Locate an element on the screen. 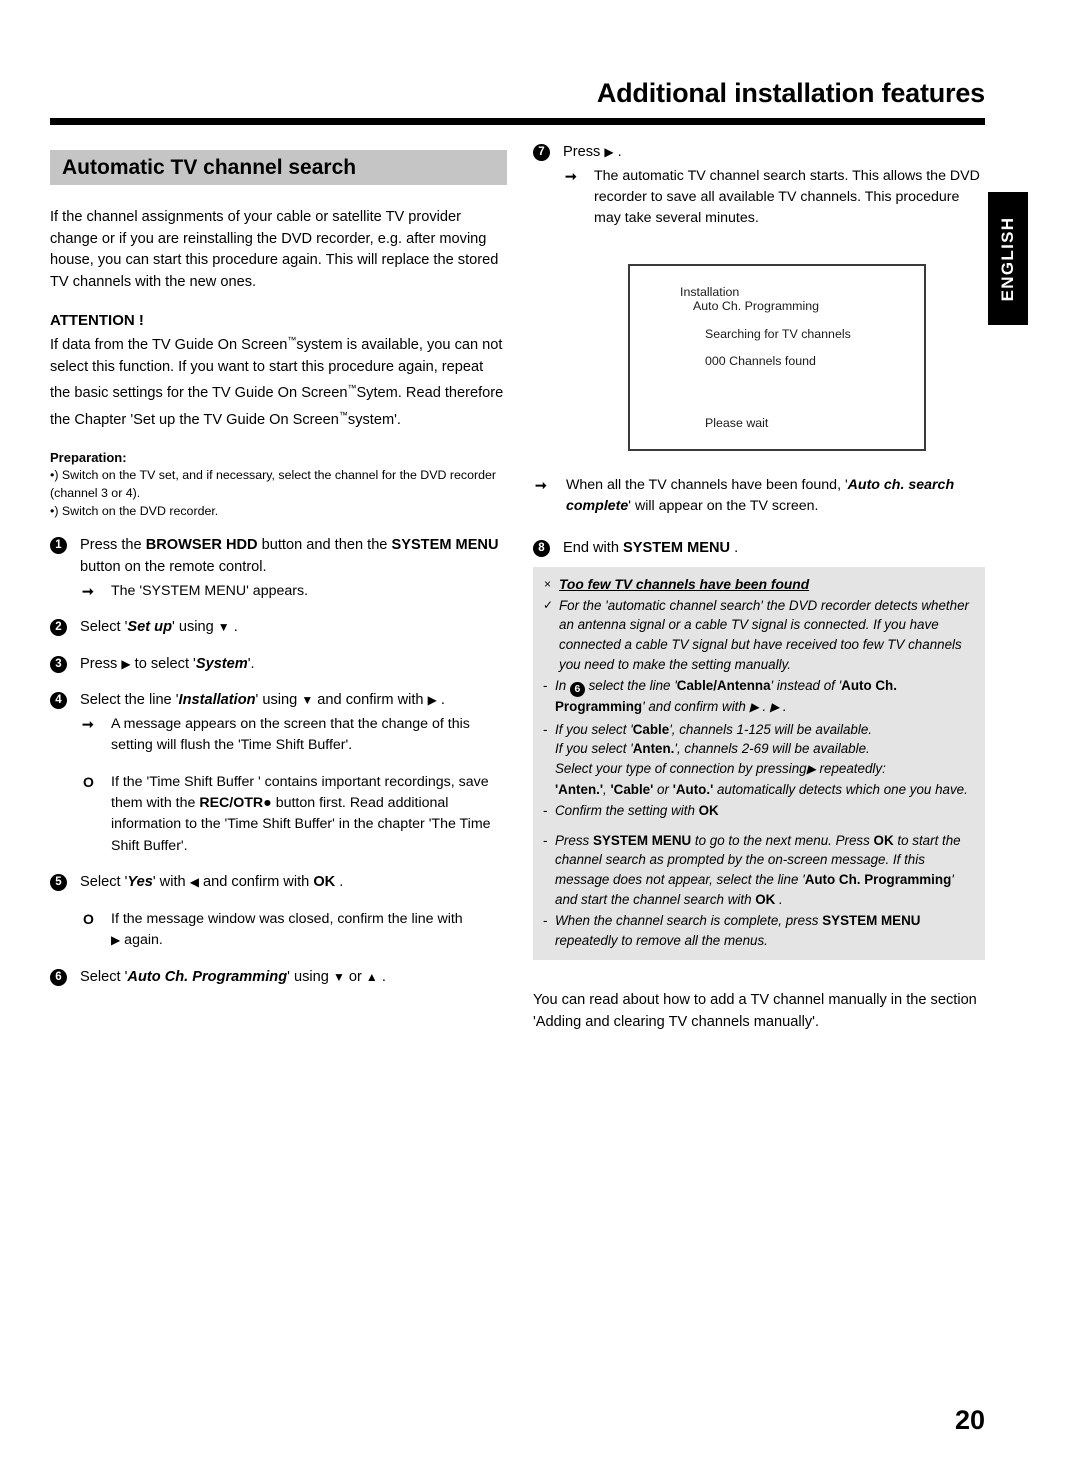 The height and width of the screenshot is (1473, 1080). tip-text: ' instead of ' is located at coordinates (806, 686).